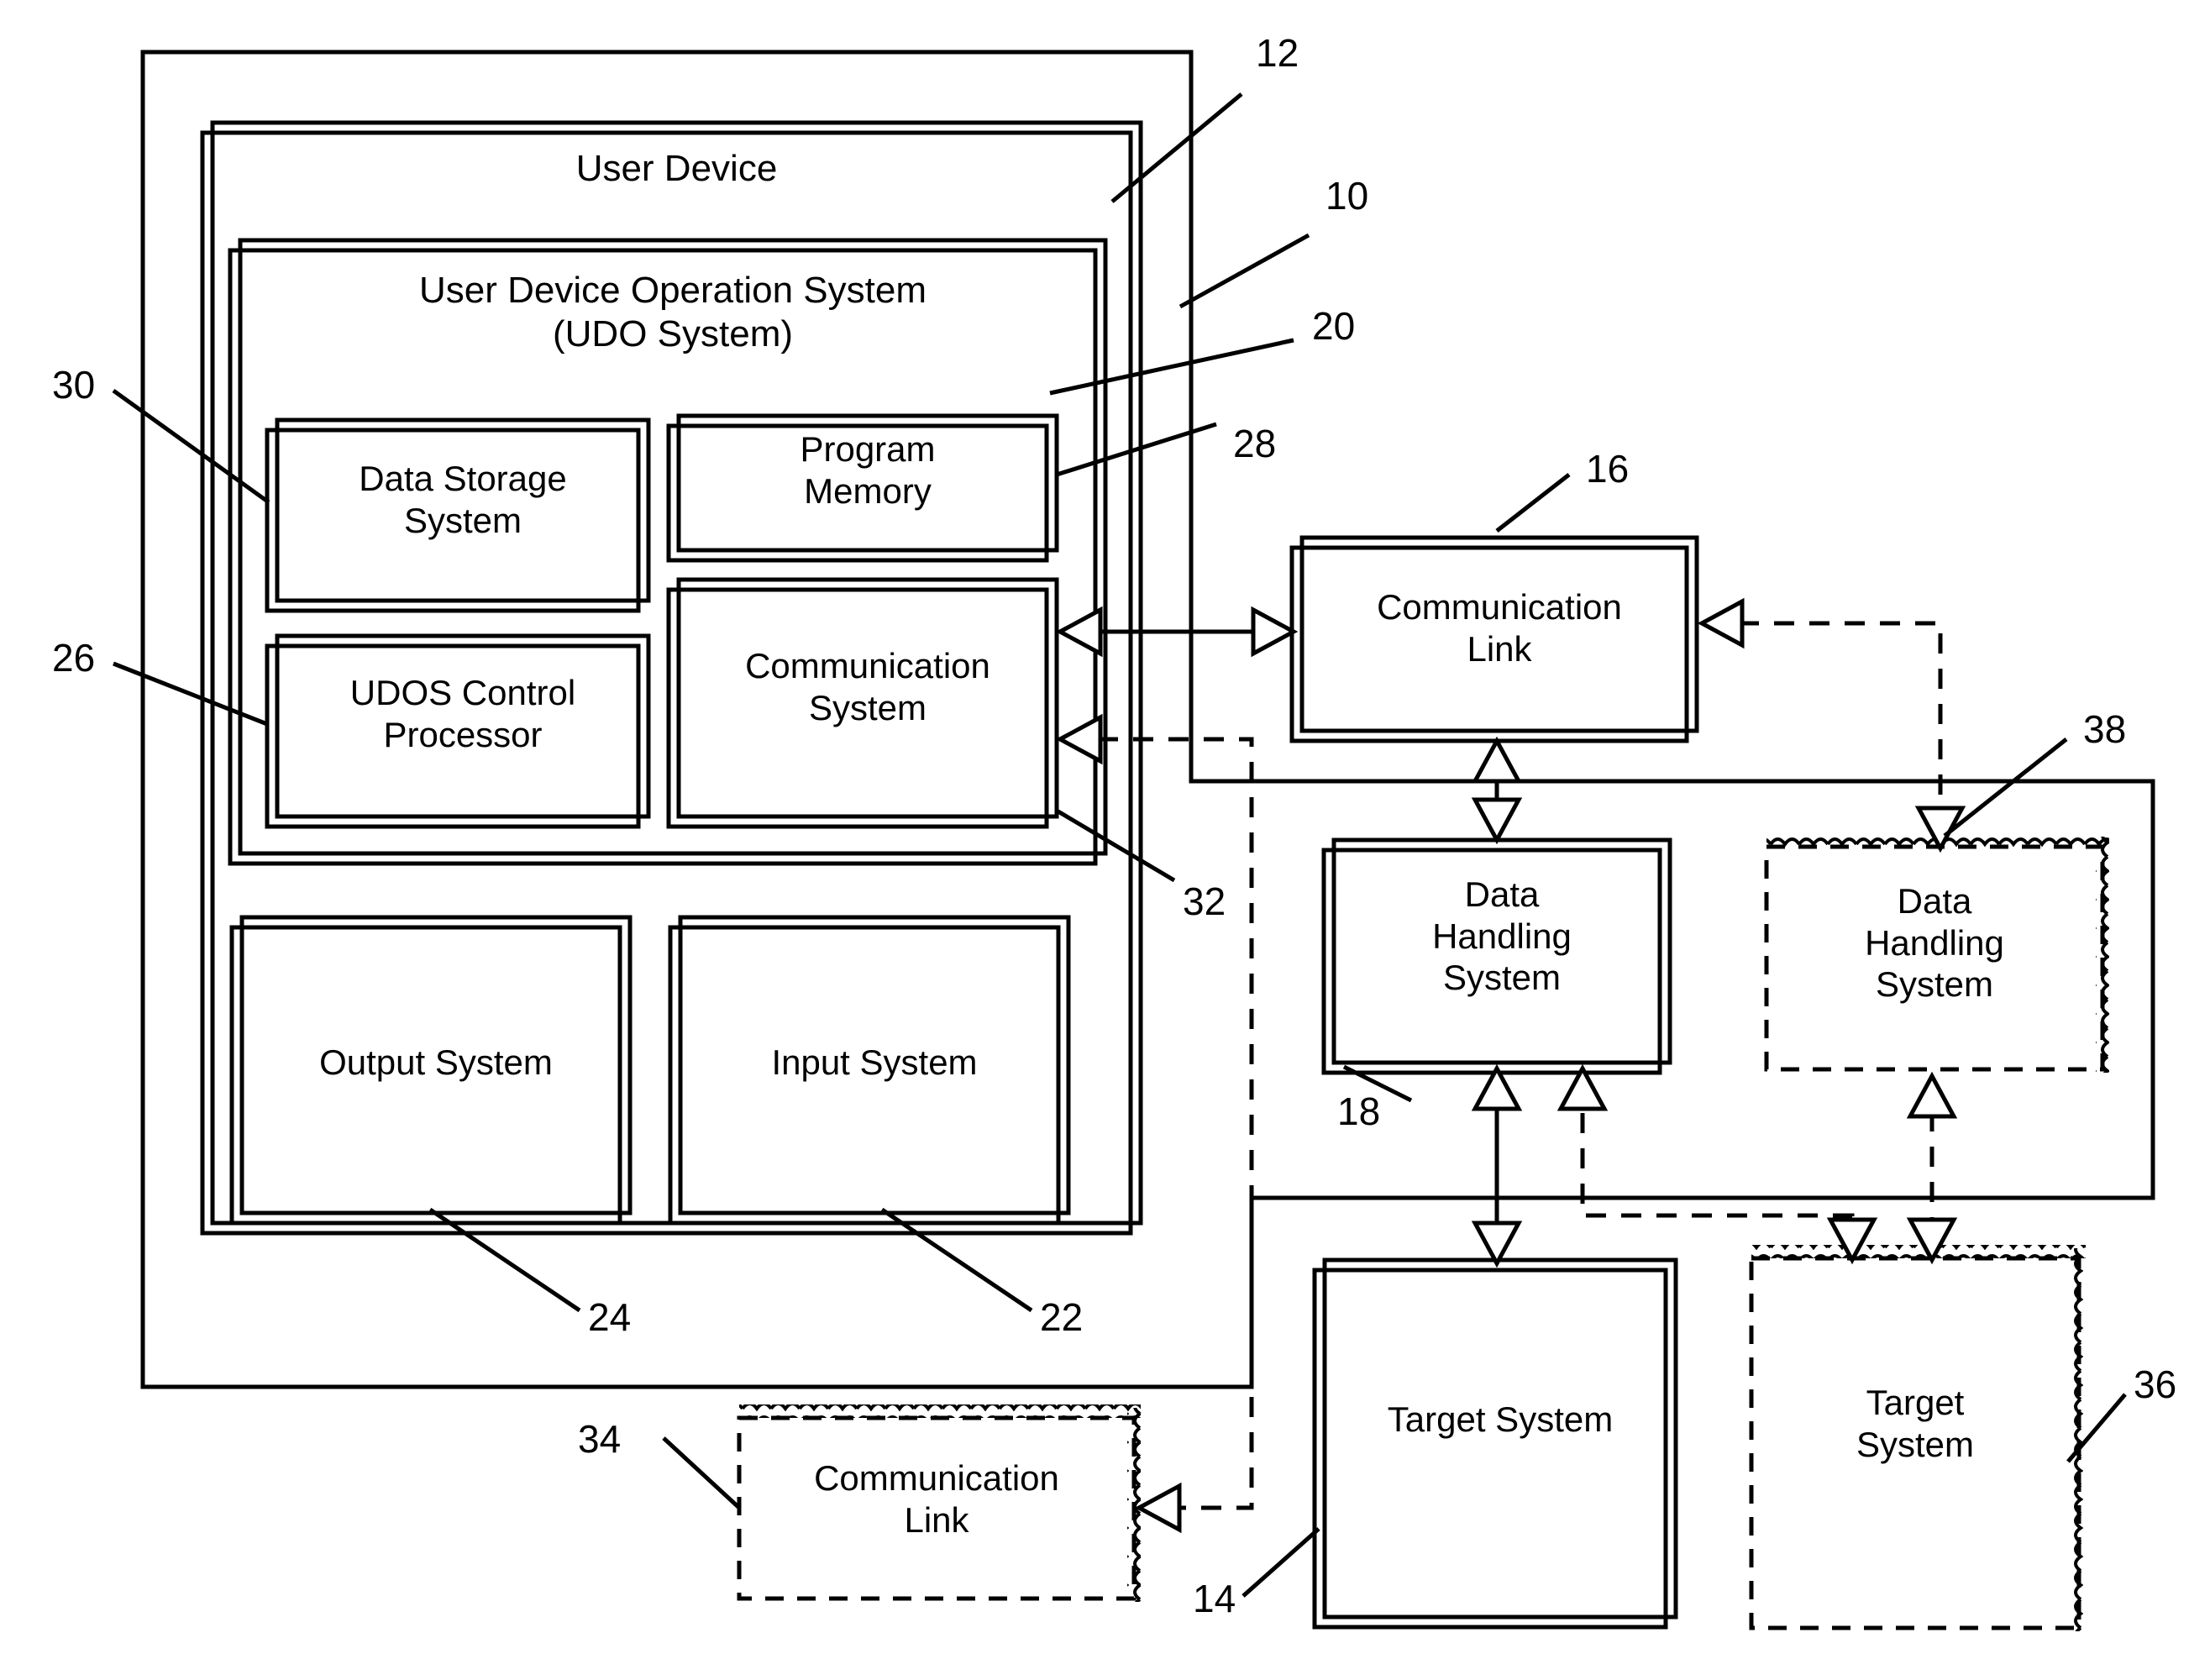 Image resolution: width=2210 pixels, height=1680 pixels. What do you see at coordinates (1359, 1111) in the screenshot?
I see `reference-numeral-18: 18` at bounding box center [1359, 1111].